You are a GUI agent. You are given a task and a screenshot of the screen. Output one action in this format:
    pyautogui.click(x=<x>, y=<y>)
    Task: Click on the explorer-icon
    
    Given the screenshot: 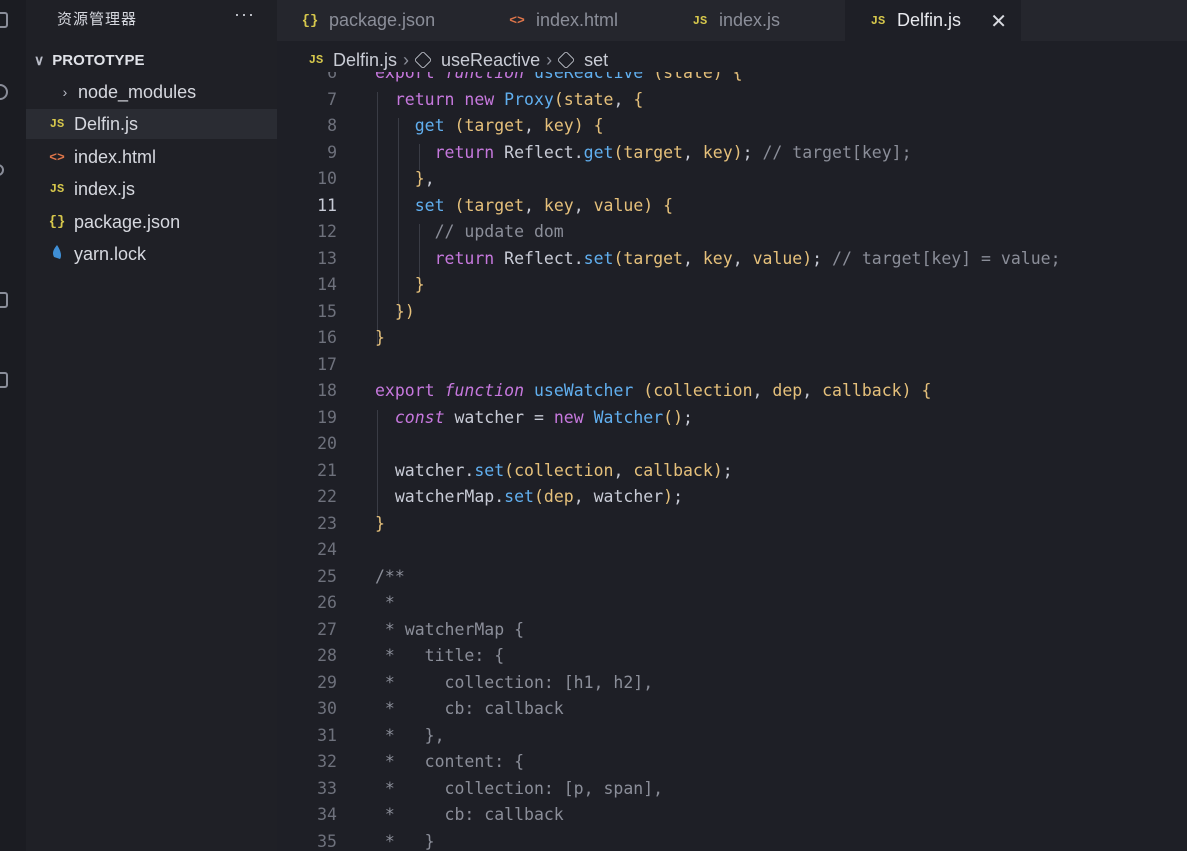 What is the action you would take?
    pyautogui.click(x=4, y=20)
    